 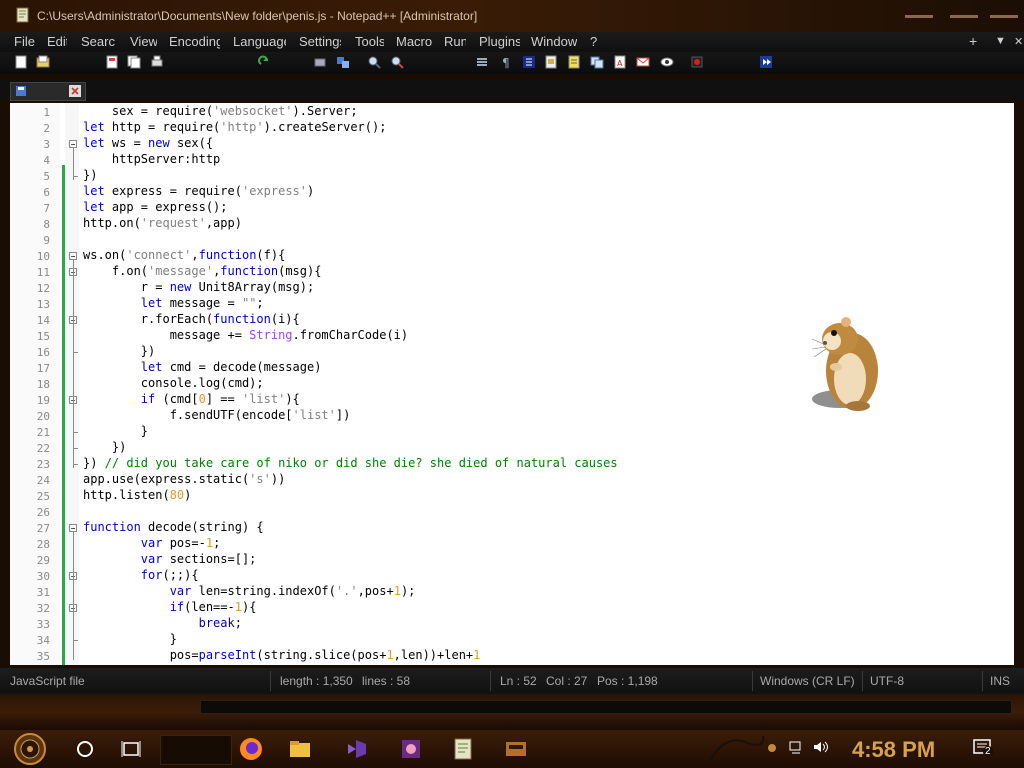 What do you see at coordinates (131, 749) in the screenshot?
I see `task-view-icon` at bounding box center [131, 749].